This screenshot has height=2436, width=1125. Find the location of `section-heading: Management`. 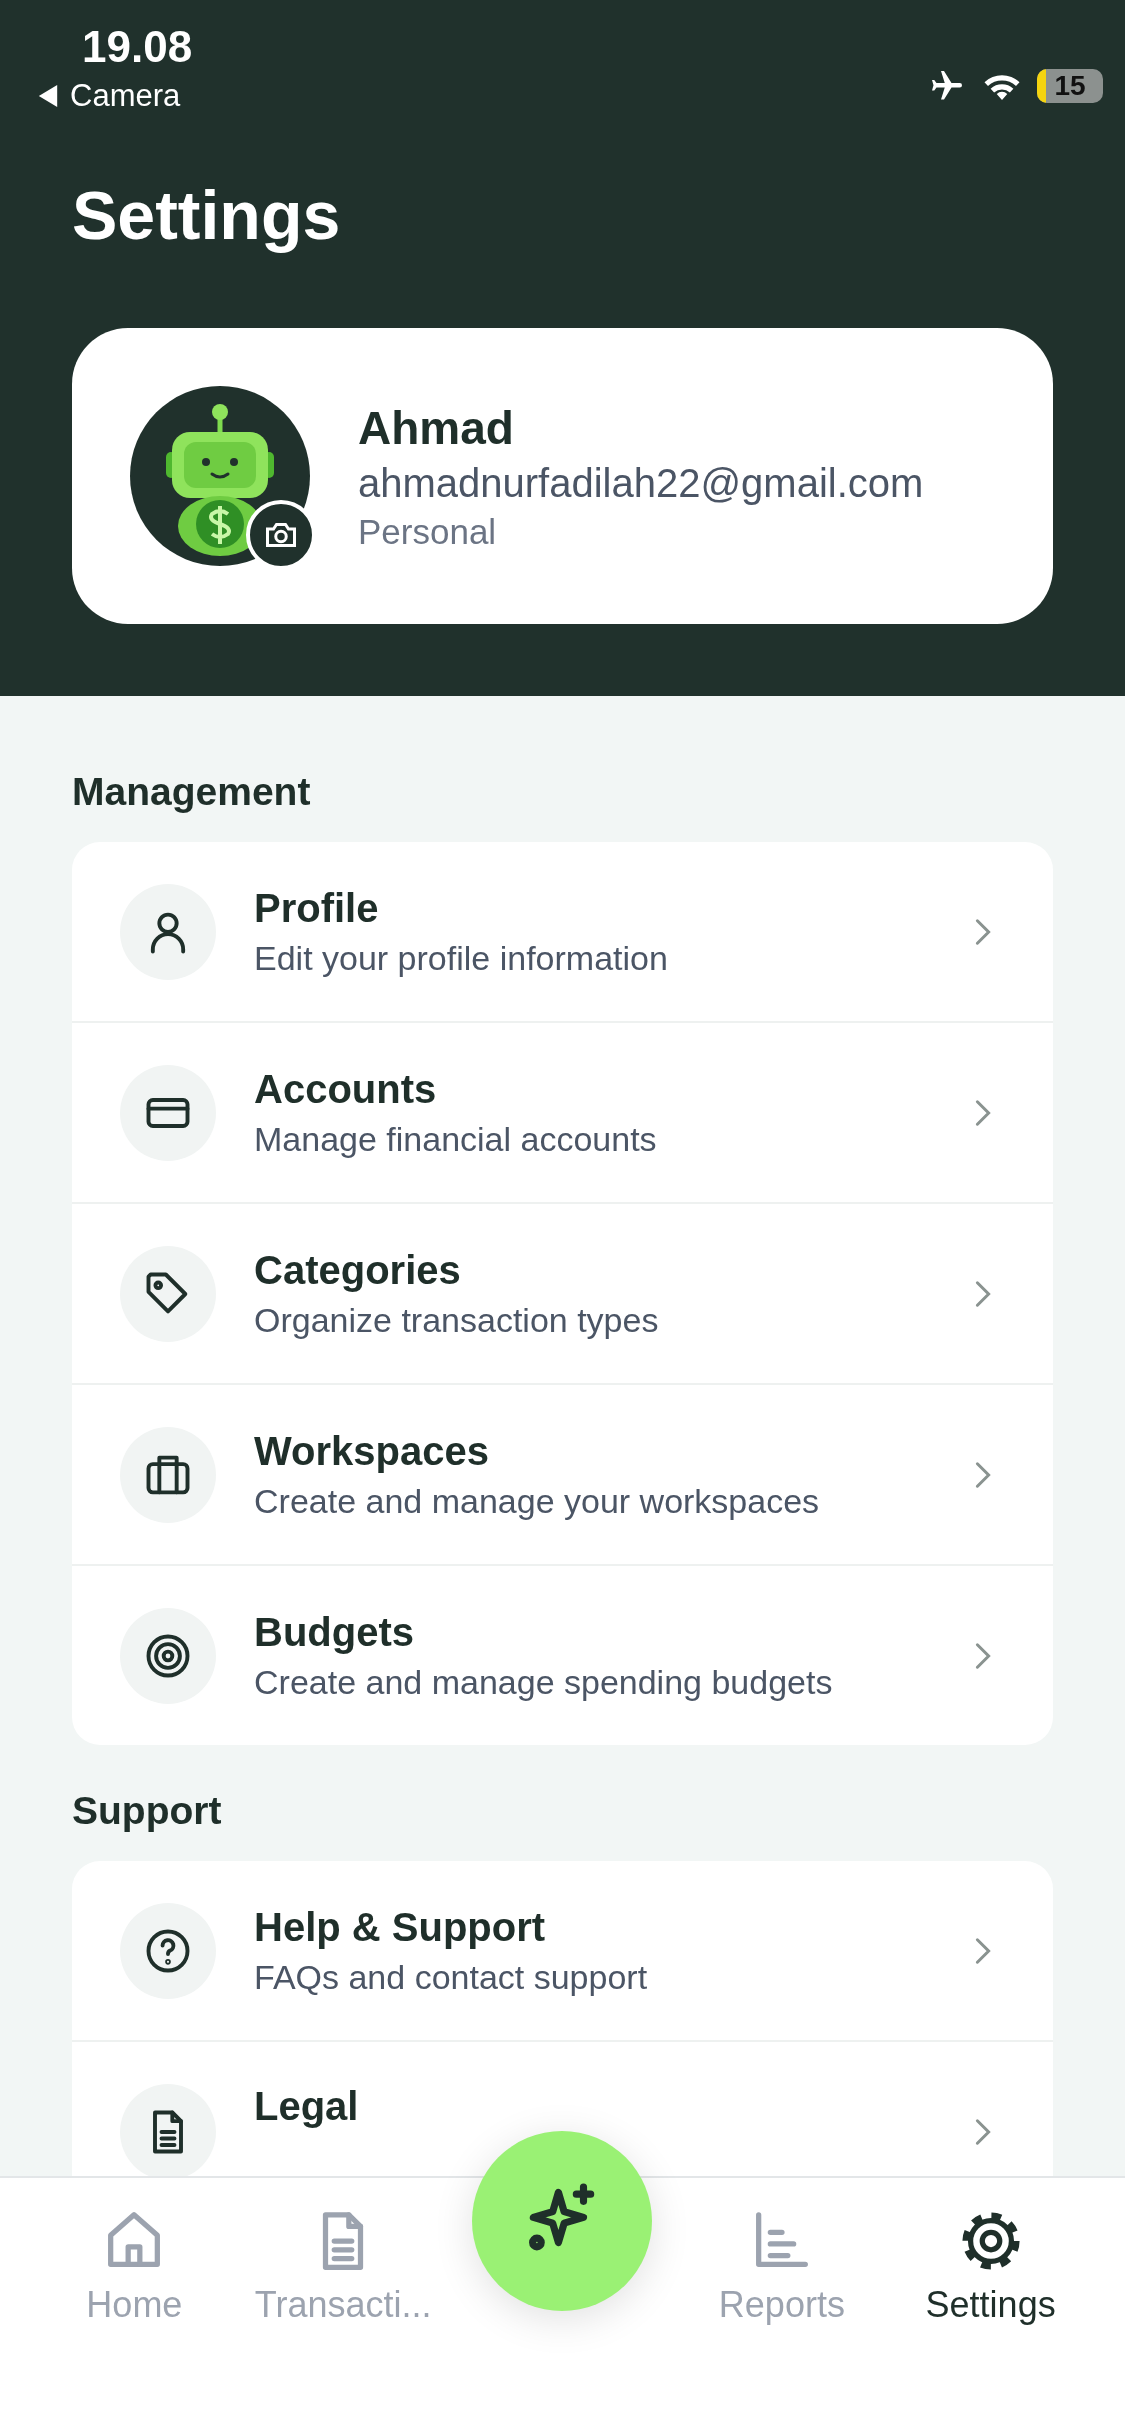

section-heading: Management is located at coordinates (192, 792).